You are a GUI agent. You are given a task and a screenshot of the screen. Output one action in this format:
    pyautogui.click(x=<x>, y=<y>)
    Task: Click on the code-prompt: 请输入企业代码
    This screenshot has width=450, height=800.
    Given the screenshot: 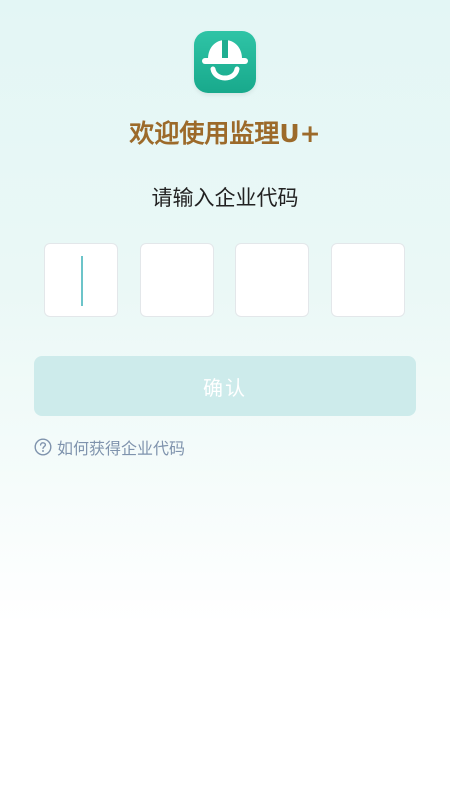 What is the action you would take?
    pyautogui.click(x=225, y=198)
    